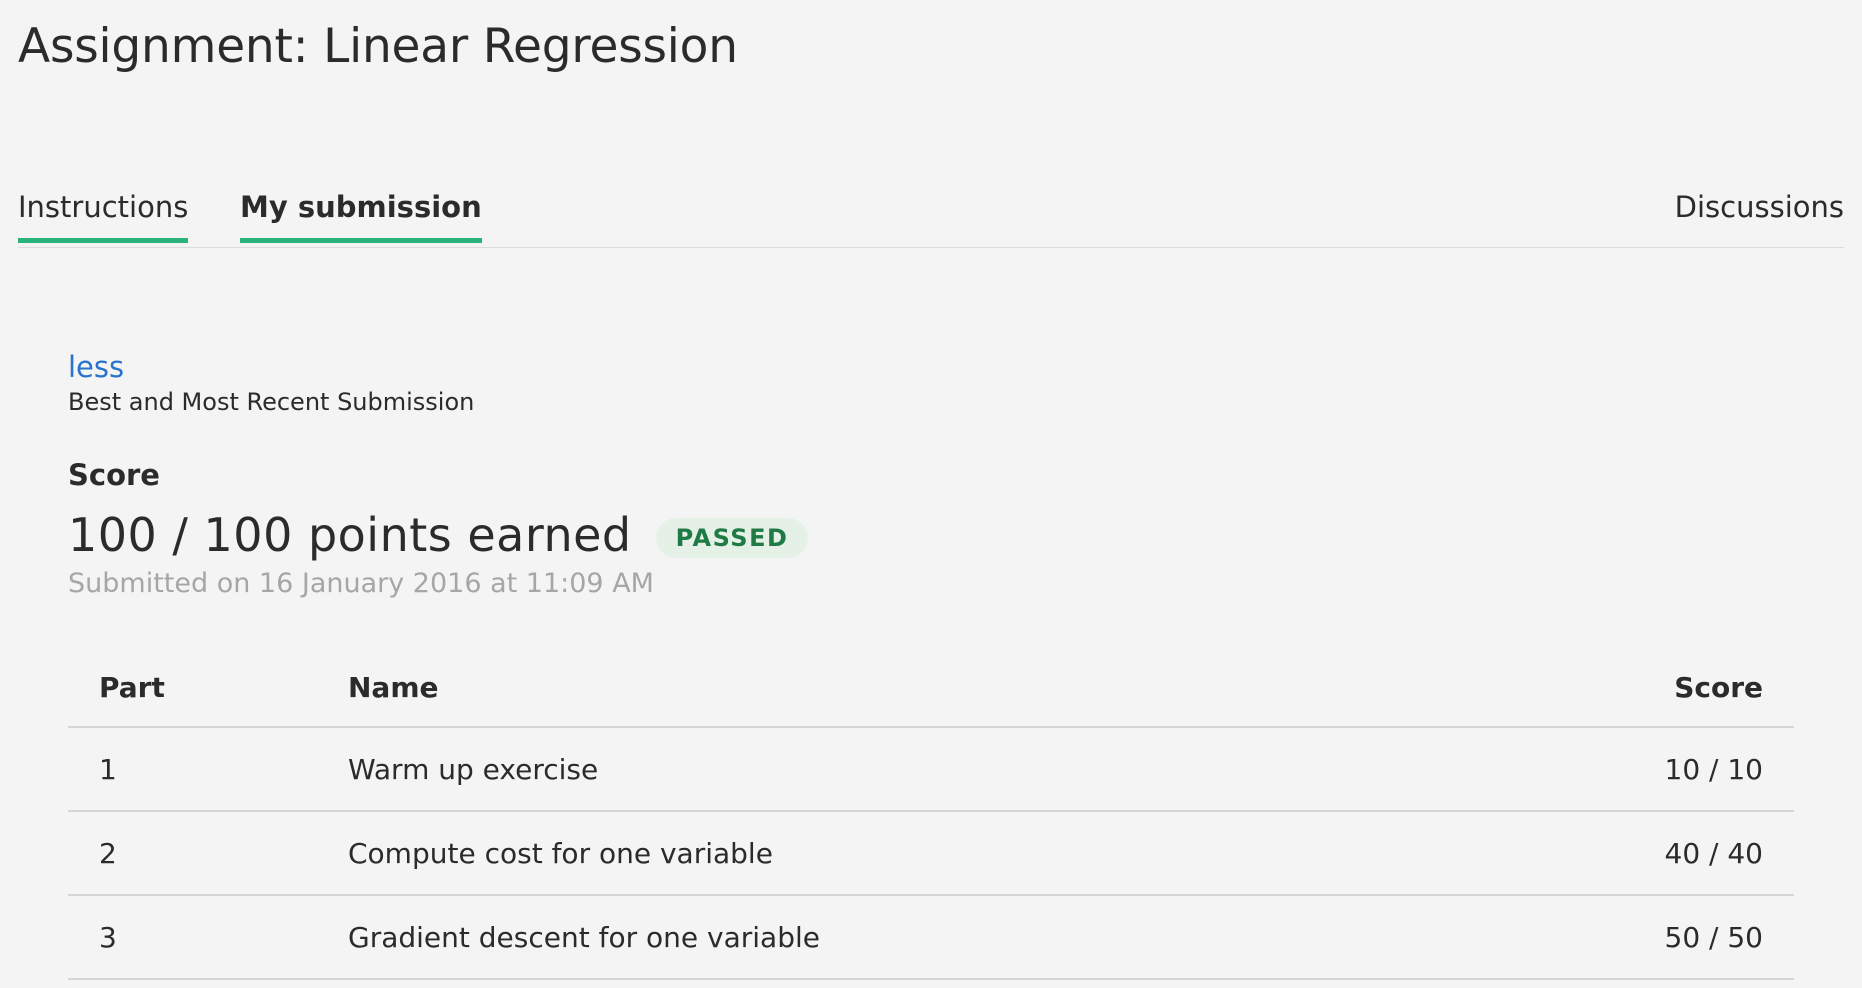  What do you see at coordinates (955, 769) in the screenshot?
I see `part-name: Warm up exercise` at bounding box center [955, 769].